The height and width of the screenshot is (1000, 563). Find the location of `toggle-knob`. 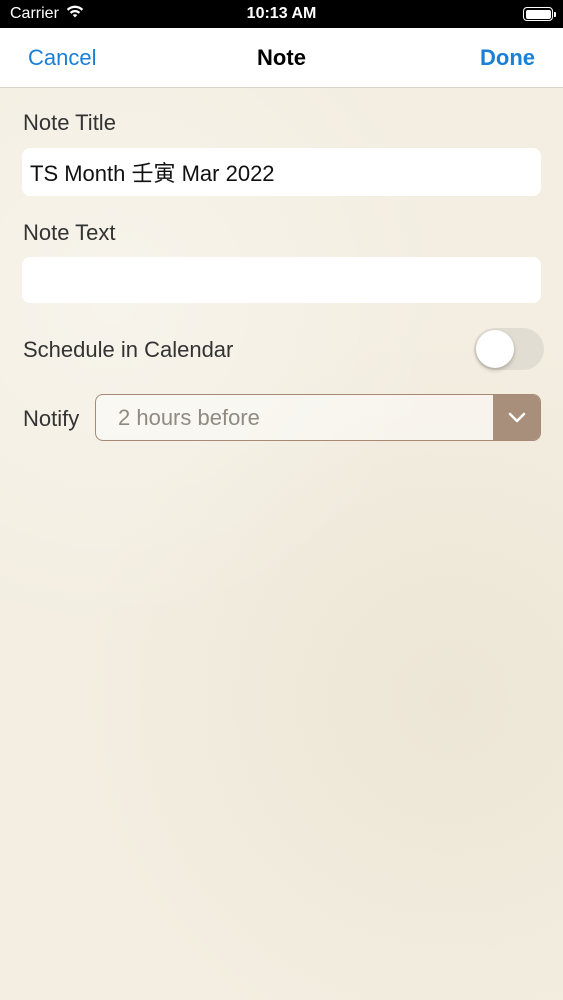

toggle-knob is located at coordinates (495, 349).